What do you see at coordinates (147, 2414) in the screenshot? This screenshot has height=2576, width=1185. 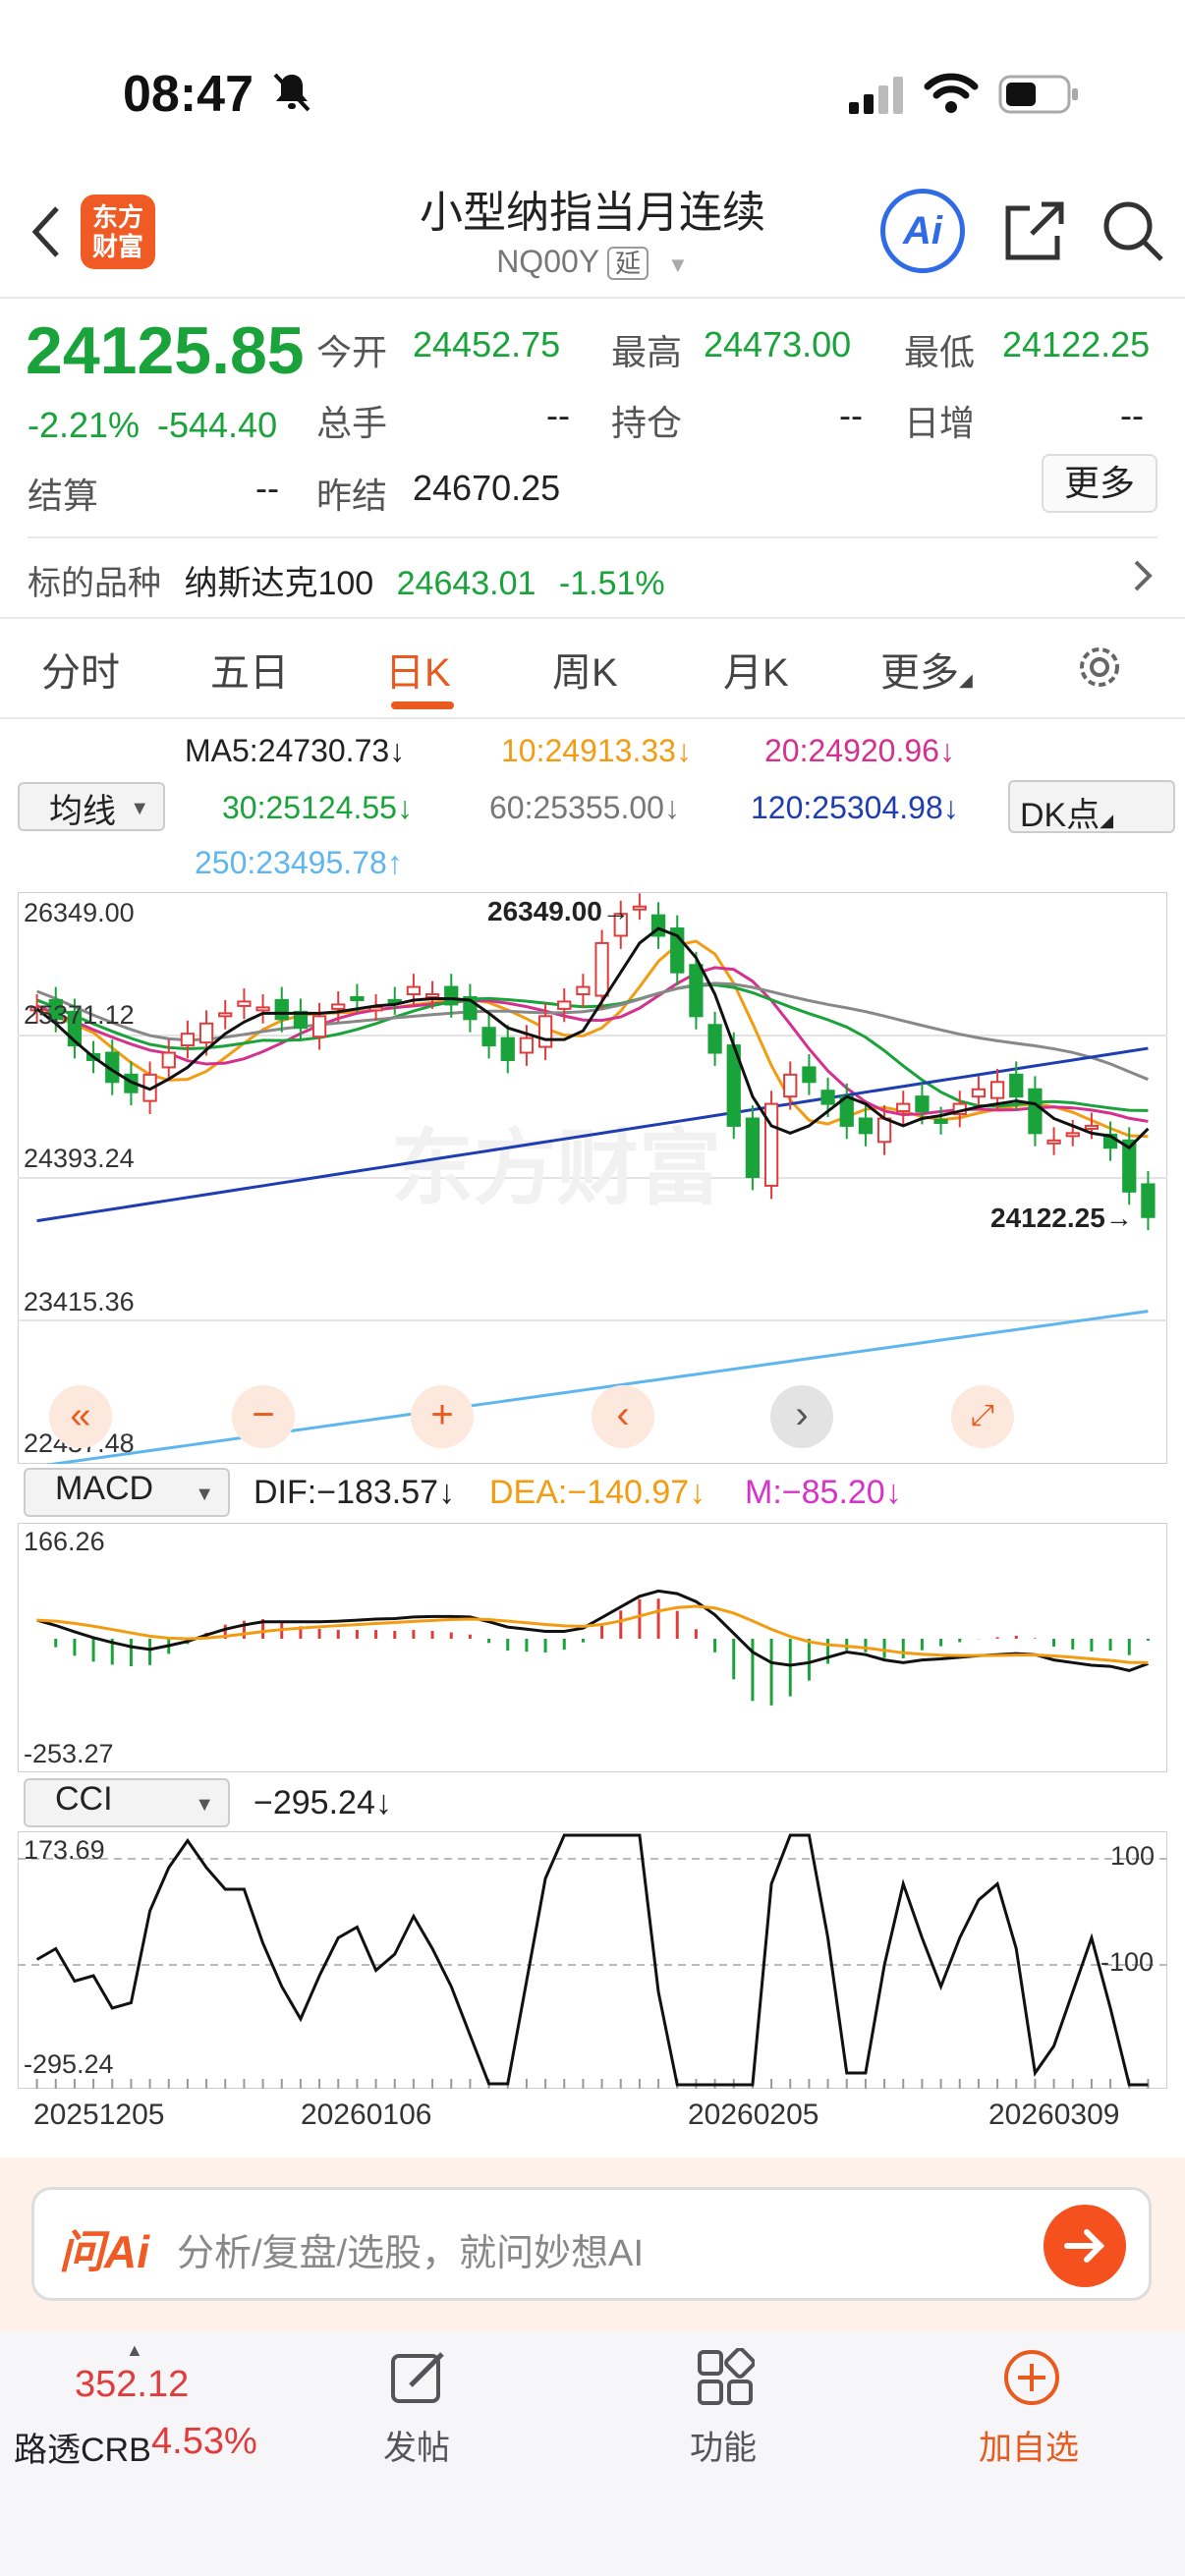 I see `crb-widget: ▲ 352.12 路透CRB 4.53%` at bounding box center [147, 2414].